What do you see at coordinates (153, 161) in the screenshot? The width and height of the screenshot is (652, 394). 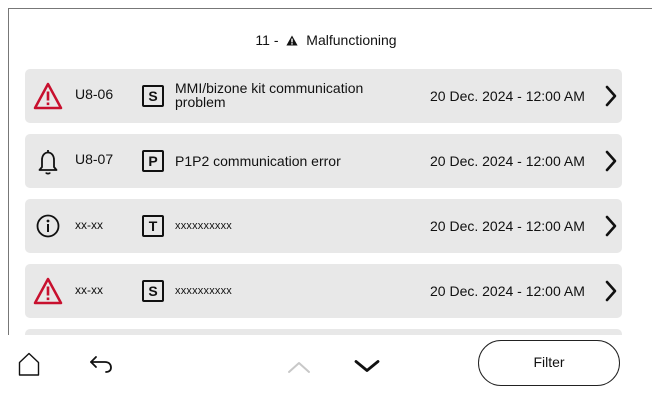 I see `category-badge: P` at bounding box center [153, 161].